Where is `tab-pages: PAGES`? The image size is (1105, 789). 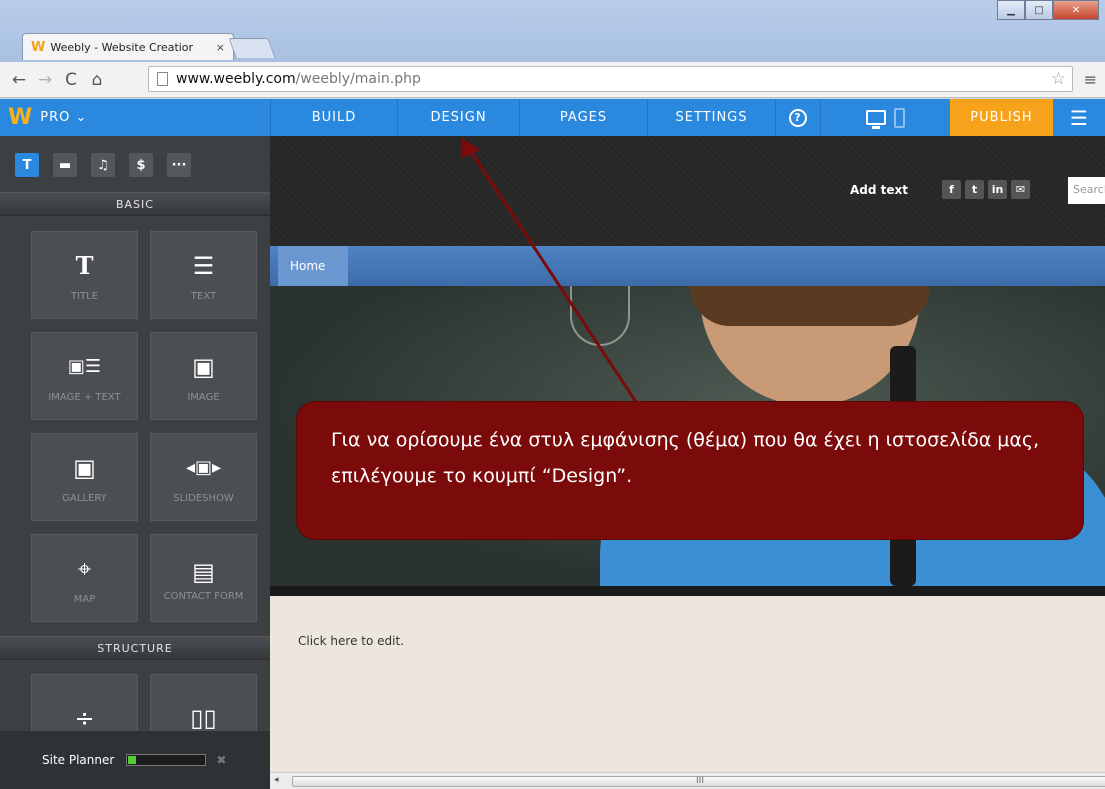 tab-pages: PAGES is located at coordinates (584, 117).